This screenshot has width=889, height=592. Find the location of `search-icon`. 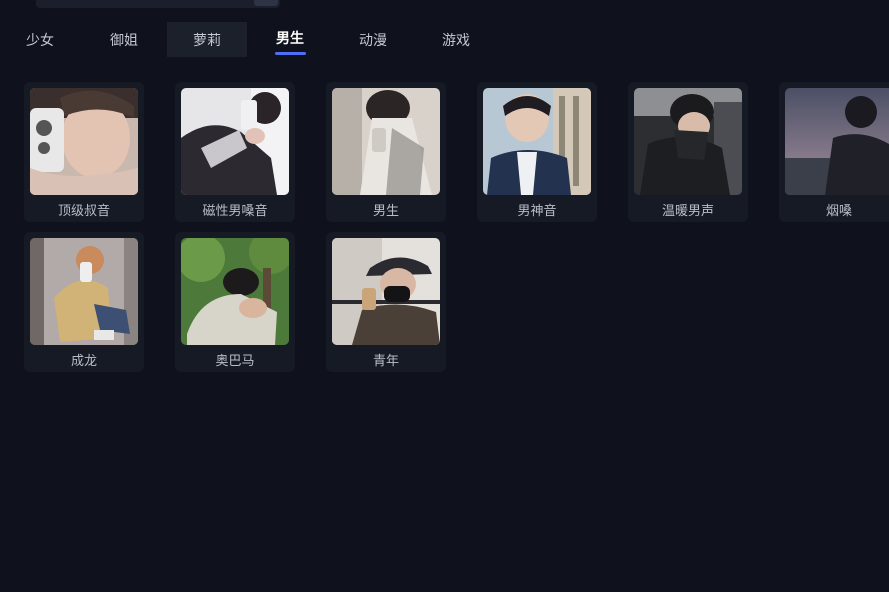

search-icon is located at coordinates (266, 3).